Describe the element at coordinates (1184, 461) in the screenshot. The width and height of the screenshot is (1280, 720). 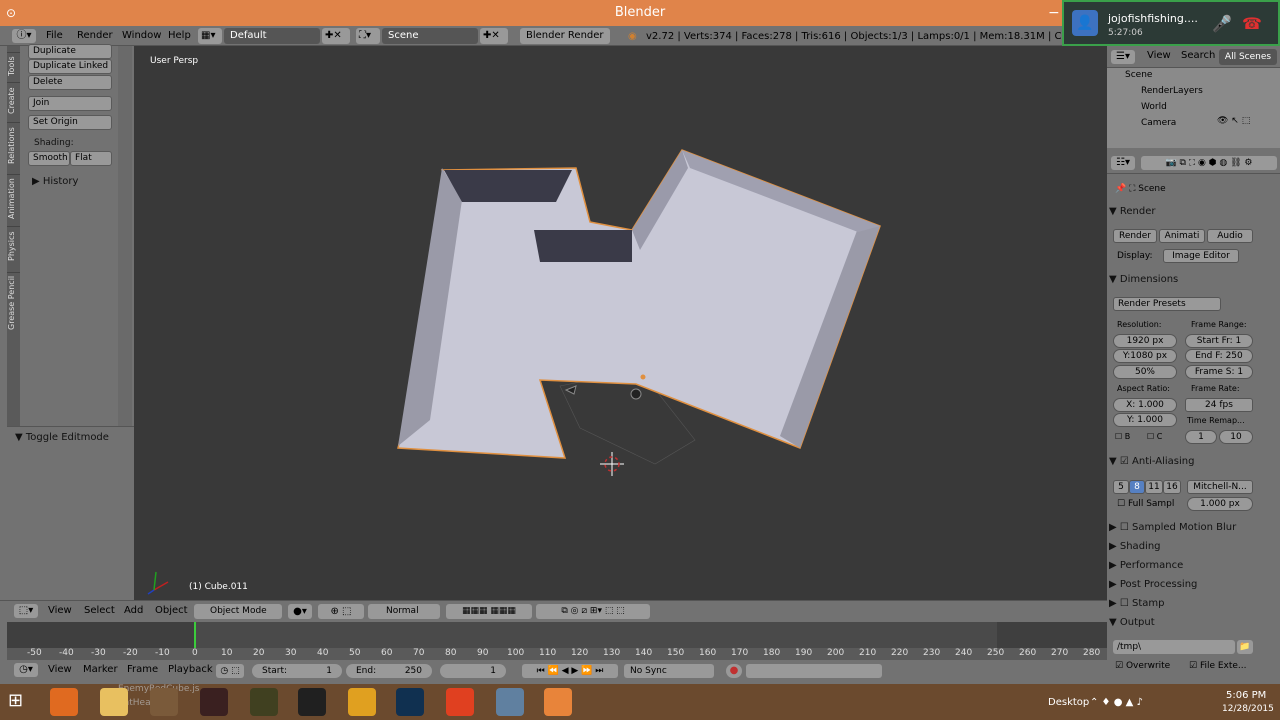
I see `antialiasing-panel-header: ▼ ☑ Anti-Aliasing` at that location.